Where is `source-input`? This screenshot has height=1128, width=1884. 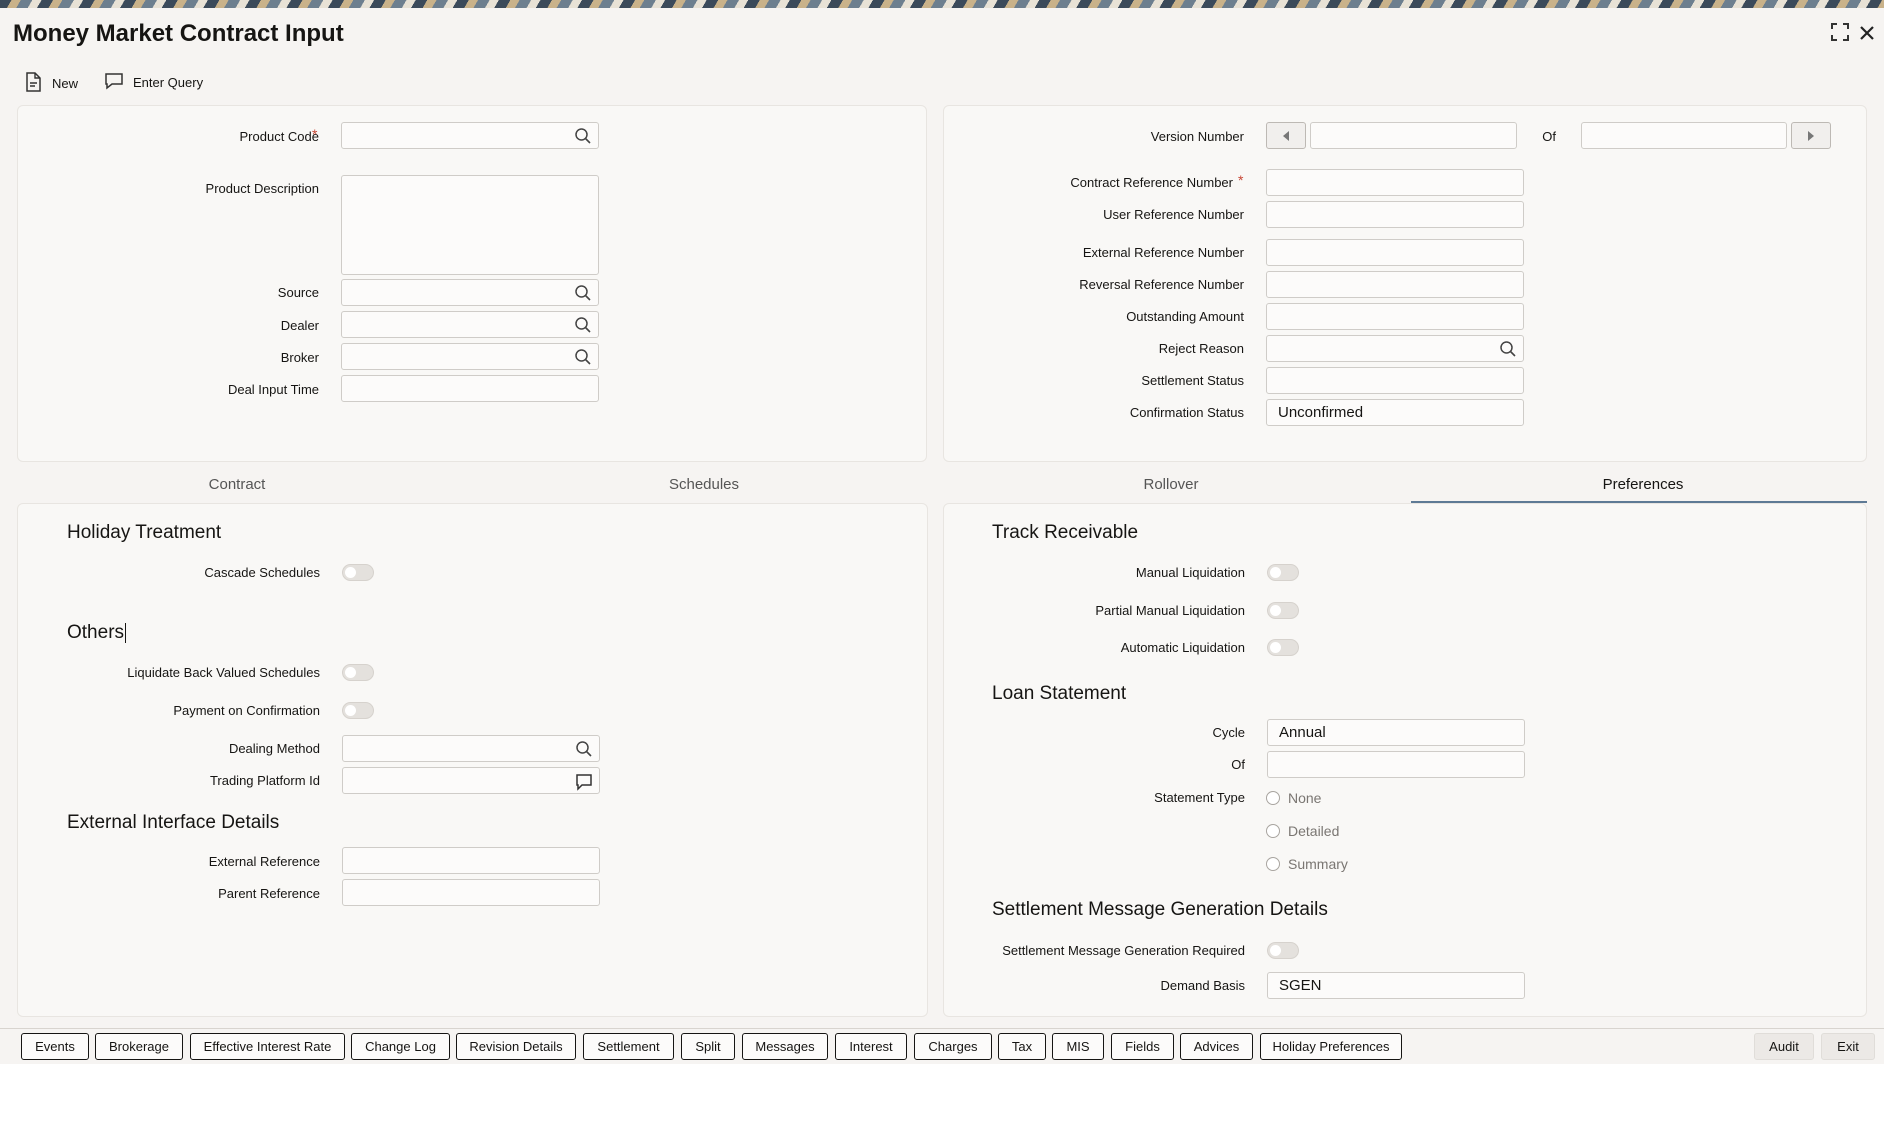
source-input is located at coordinates (470, 292).